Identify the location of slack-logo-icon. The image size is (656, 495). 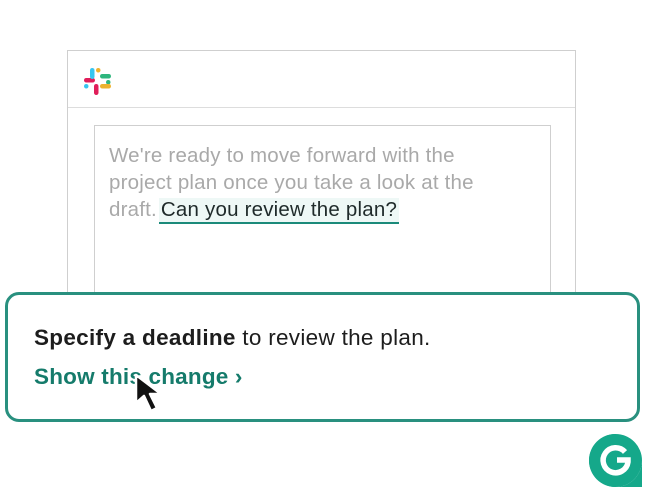
(97, 81).